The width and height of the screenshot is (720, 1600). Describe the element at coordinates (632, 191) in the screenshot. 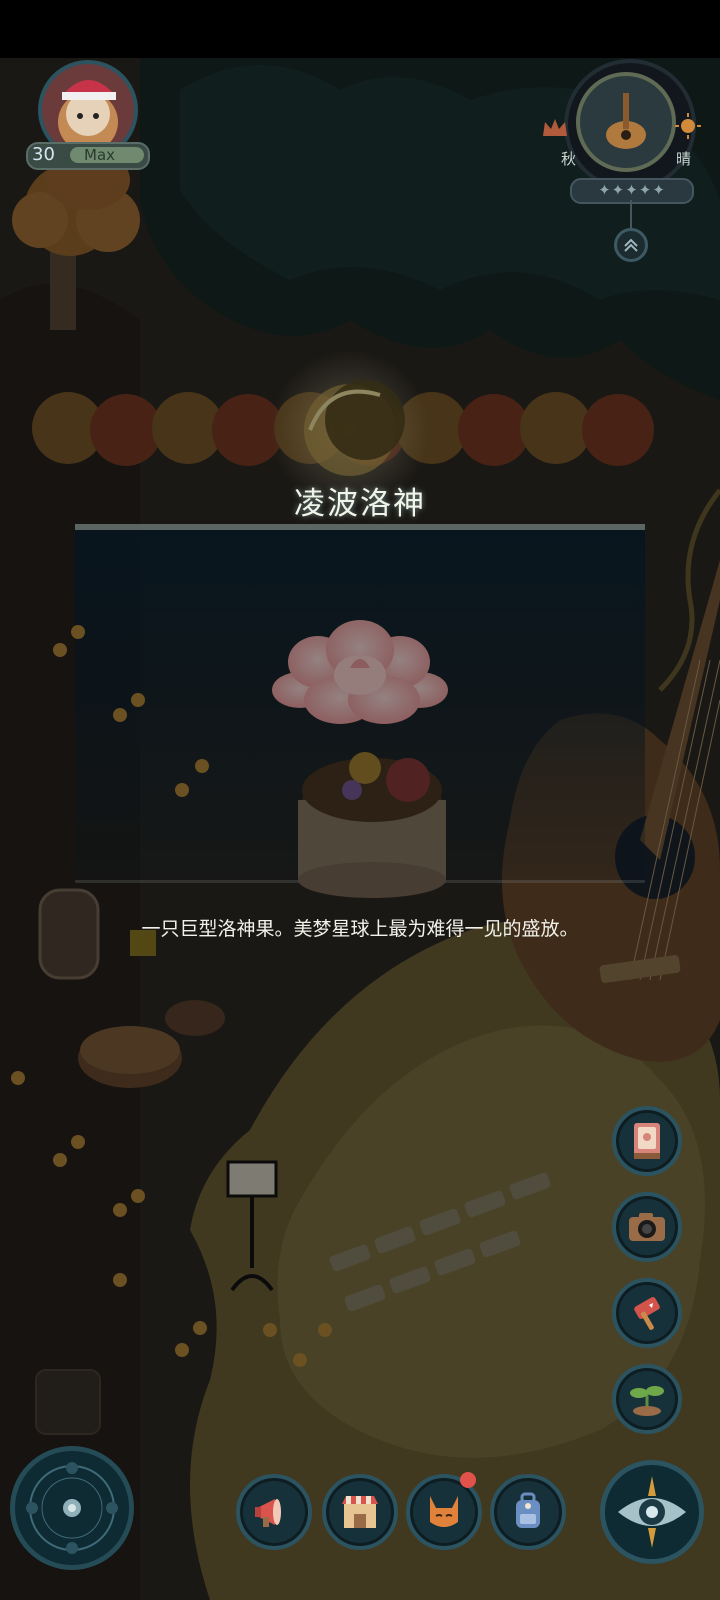

I see `weather-stars: ✦✦✦✦✦` at that location.